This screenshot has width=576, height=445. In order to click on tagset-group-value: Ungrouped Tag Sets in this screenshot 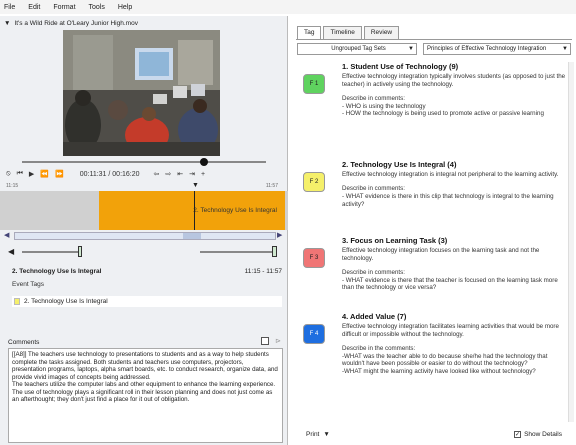, I will do `click(358, 49)`.